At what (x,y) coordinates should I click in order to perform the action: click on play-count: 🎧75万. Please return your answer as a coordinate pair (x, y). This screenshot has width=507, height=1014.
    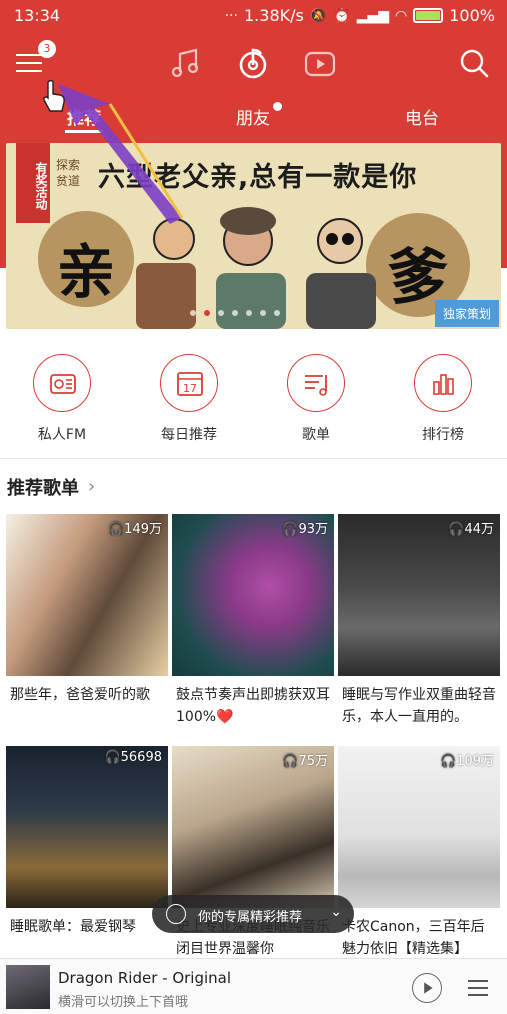
    Looking at the image, I should click on (305, 761).